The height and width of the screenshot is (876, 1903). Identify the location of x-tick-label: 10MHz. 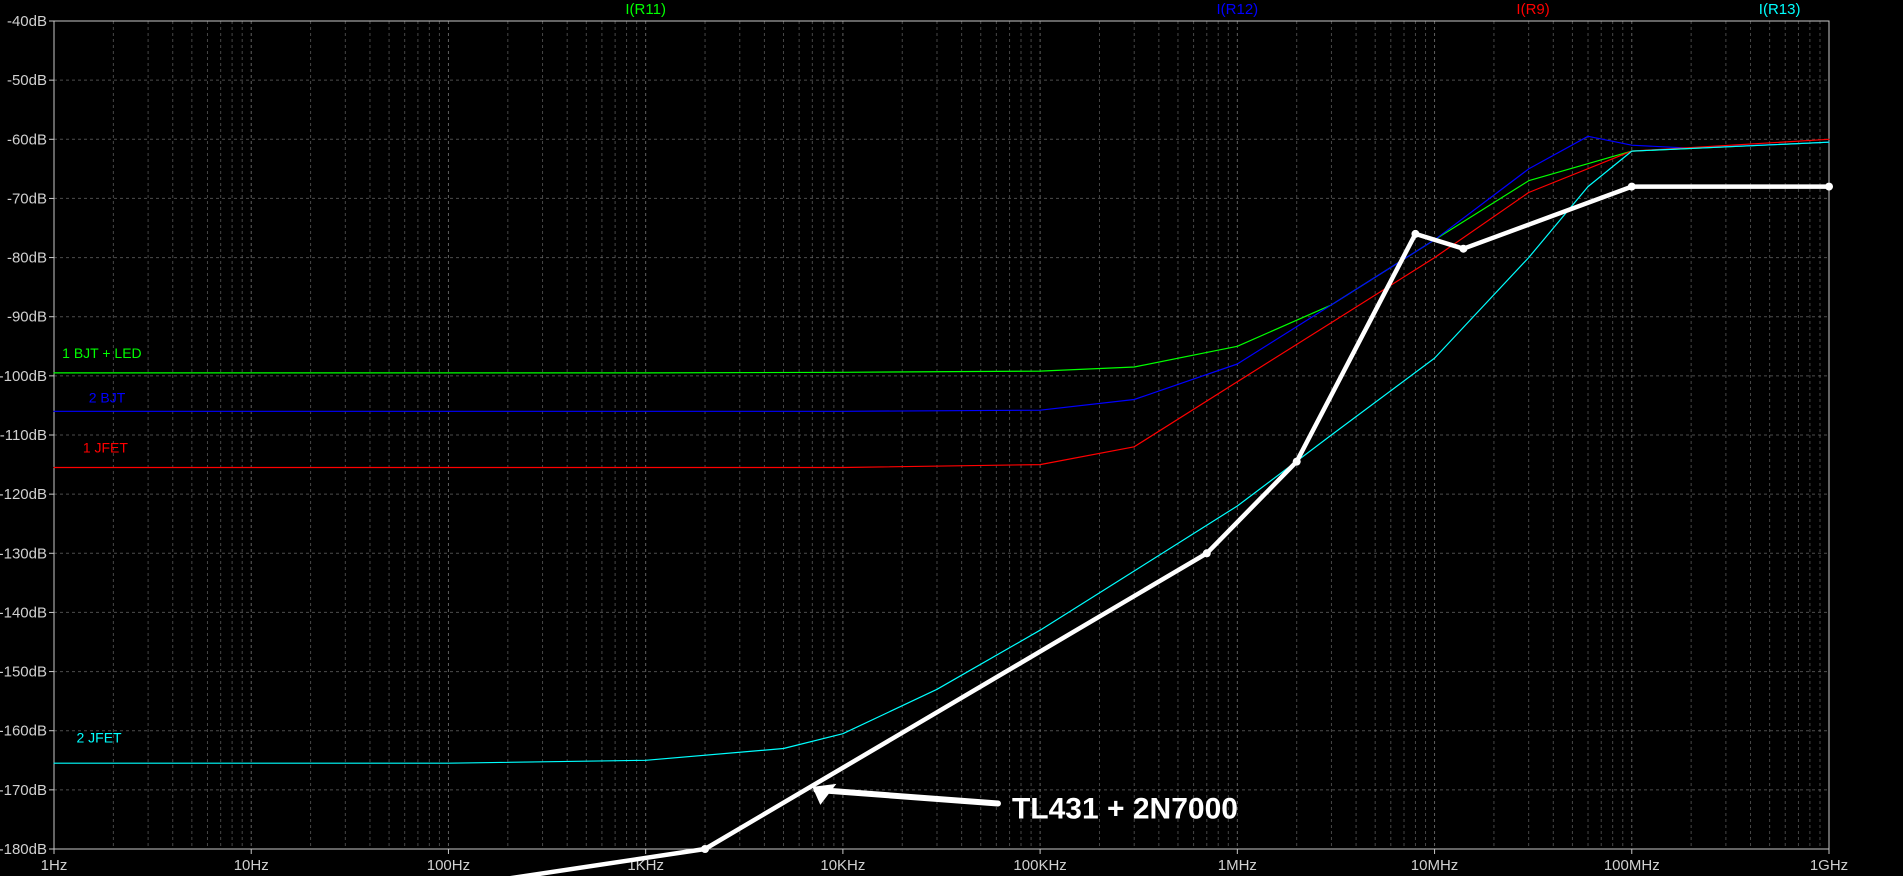
(1435, 865).